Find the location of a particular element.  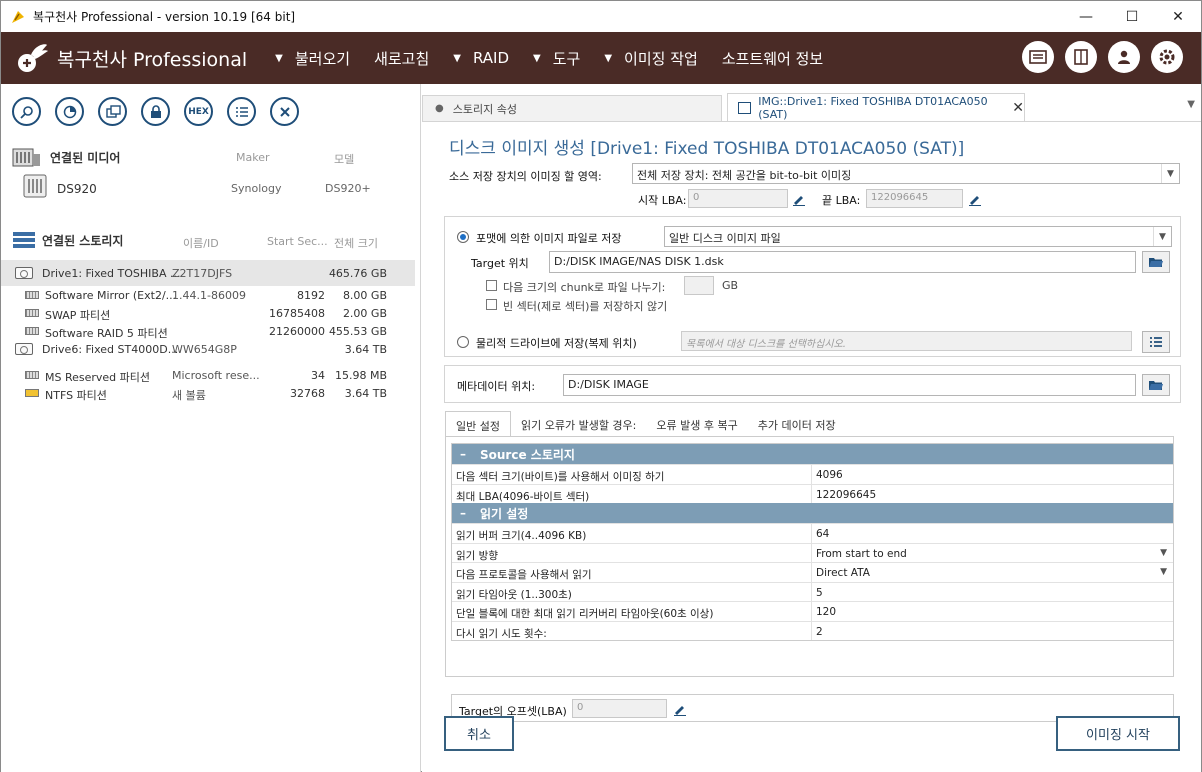

property-row: 읽기 방향 From start to end ▼ is located at coordinates (812, 552).